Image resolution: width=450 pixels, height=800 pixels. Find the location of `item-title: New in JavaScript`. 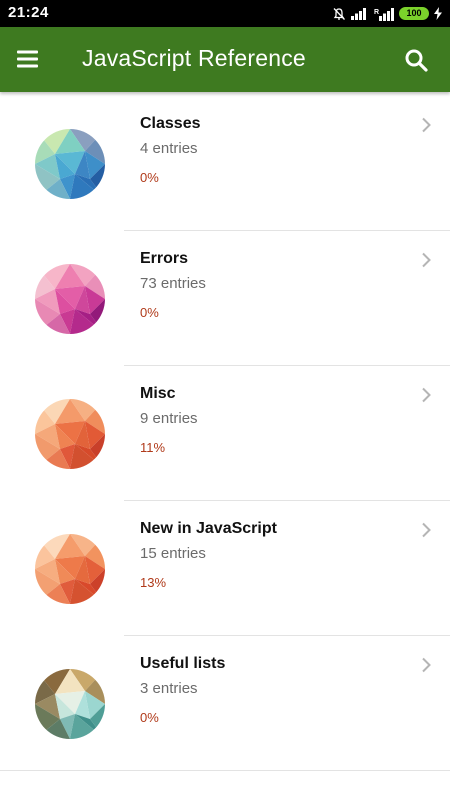

item-title: New in JavaScript is located at coordinates (208, 528).